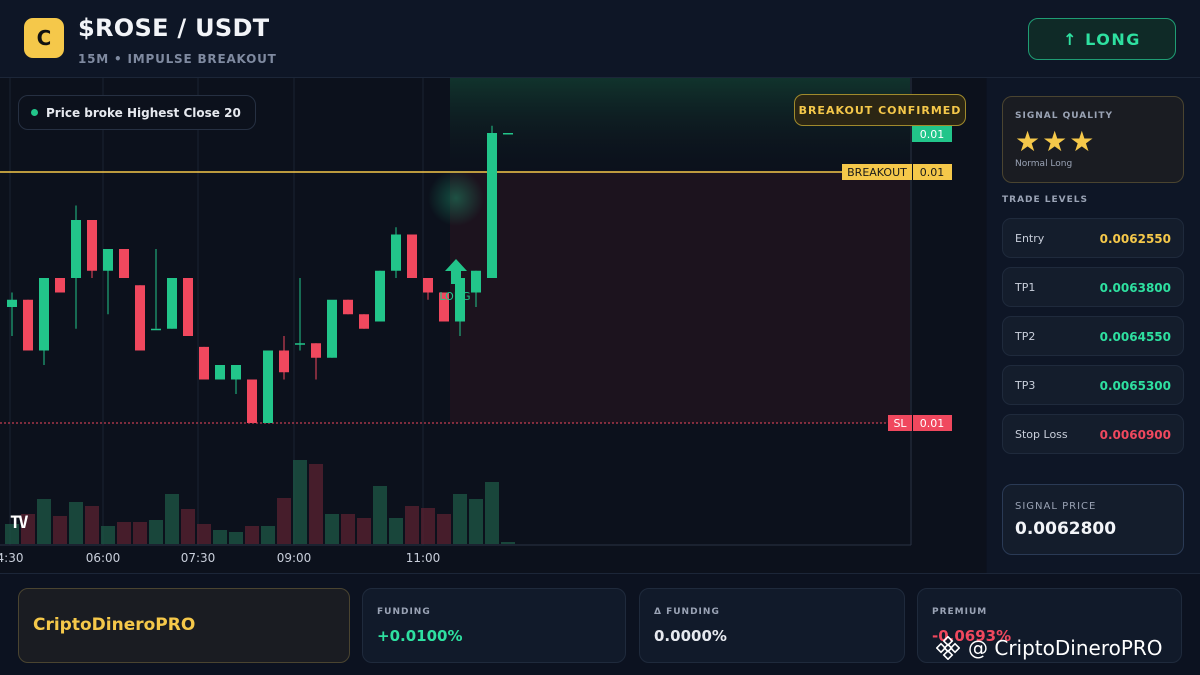  I want to click on breakout-reason-text: Price broke Highest Close 20, so click(143, 112).